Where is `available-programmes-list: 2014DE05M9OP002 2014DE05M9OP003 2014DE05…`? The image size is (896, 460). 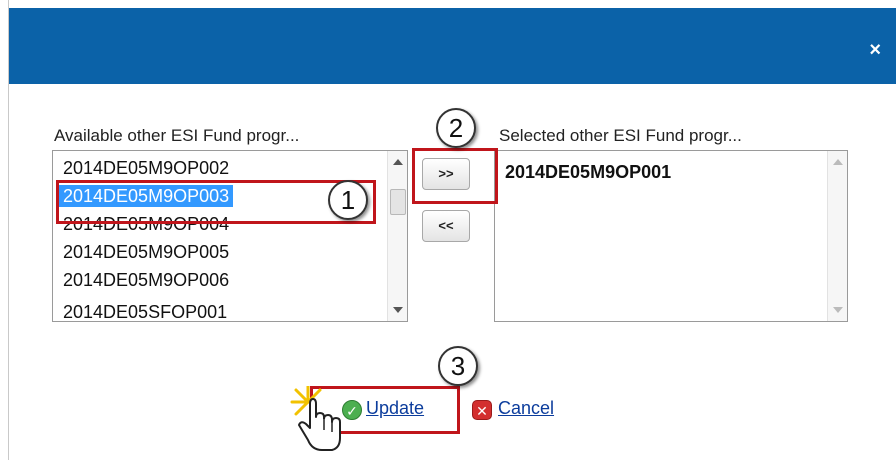
available-programmes-list: 2014DE05M9OP002 2014DE05M9OP003 2014DE05… is located at coordinates (230, 236).